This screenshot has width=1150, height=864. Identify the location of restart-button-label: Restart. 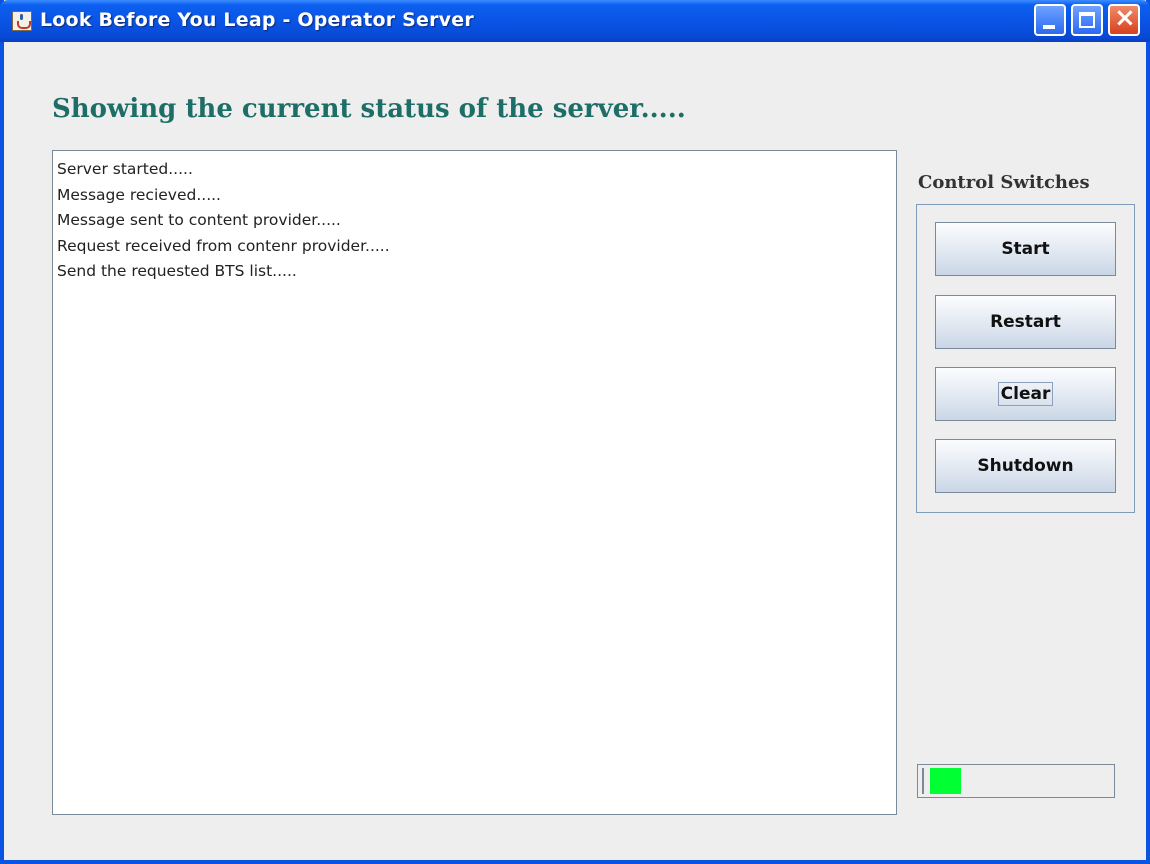
(1025, 322).